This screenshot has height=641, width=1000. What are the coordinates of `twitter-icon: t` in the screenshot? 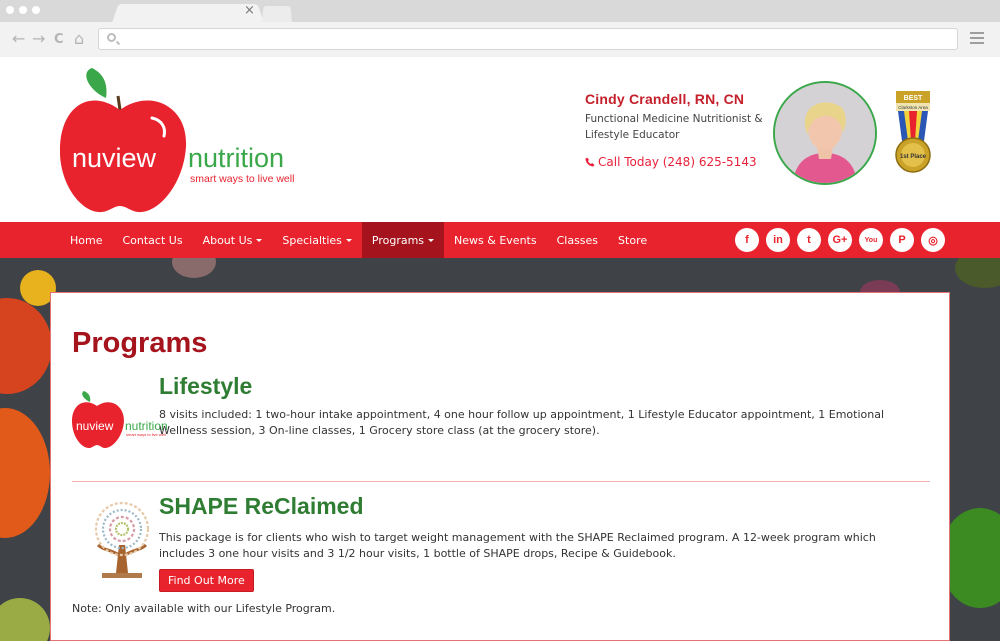 It's located at (809, 240).